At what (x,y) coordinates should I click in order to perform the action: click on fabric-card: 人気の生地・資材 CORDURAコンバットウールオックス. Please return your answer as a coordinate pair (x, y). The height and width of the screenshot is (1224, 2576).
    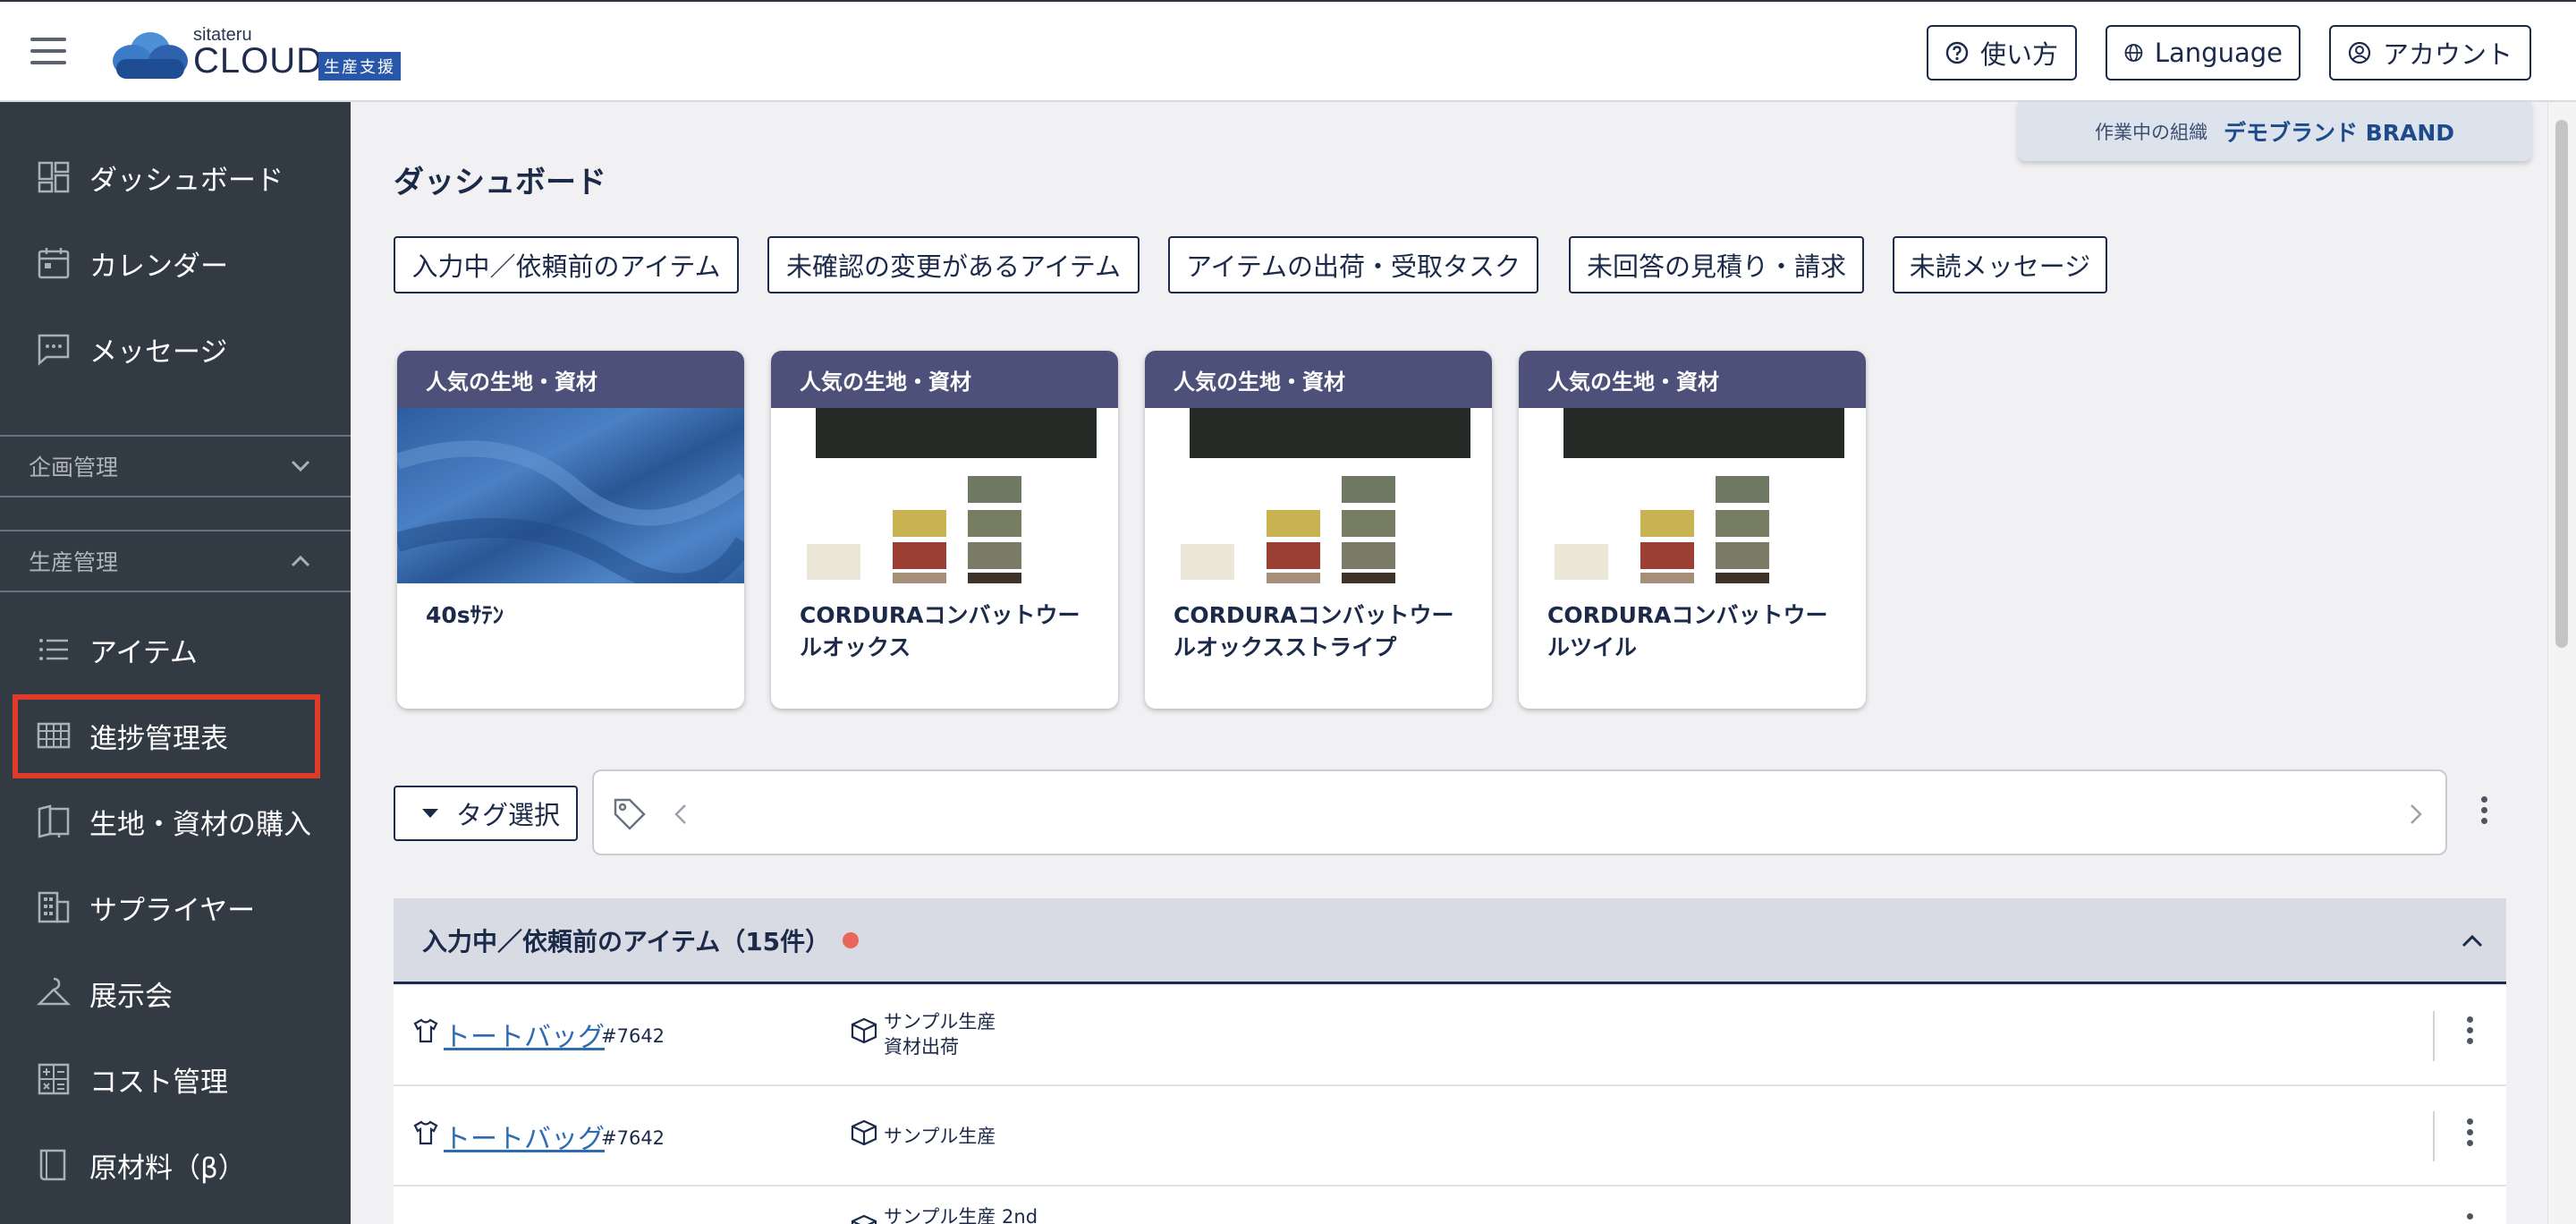
    Looking at the image, I should click on (944, 530).